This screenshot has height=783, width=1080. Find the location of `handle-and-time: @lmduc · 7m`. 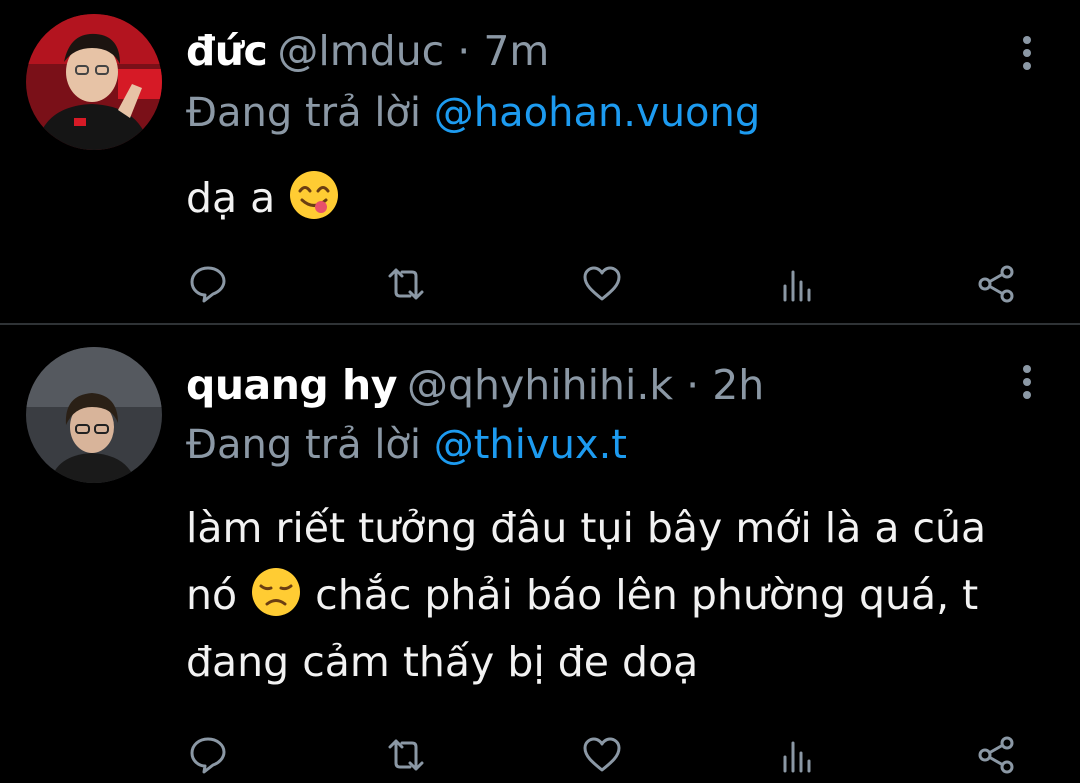

handle-and-time: @lmduc · 7m is located at coordinates (413, 51).